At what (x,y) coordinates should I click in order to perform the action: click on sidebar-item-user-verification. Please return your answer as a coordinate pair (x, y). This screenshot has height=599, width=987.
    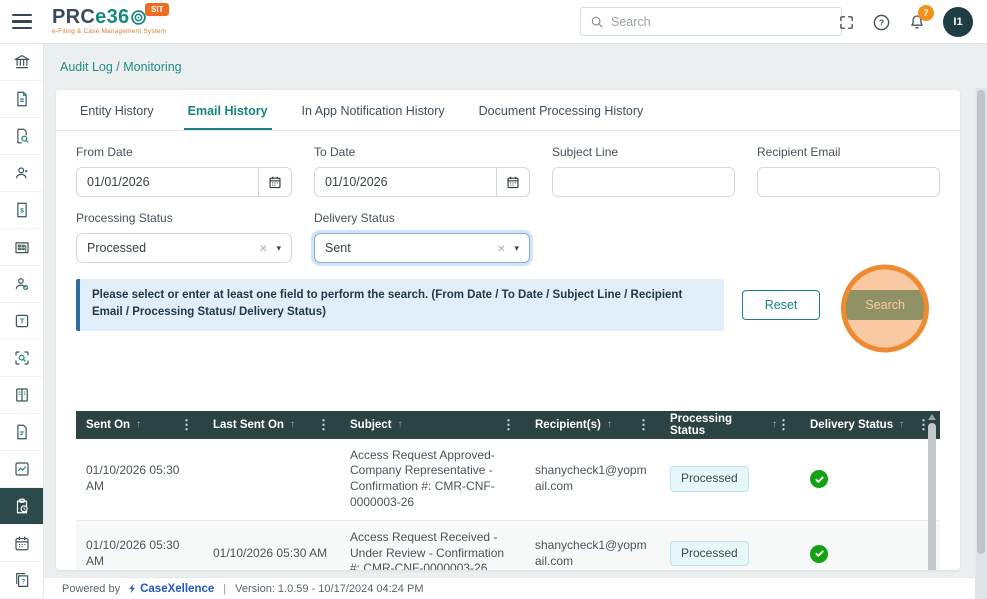
    Looking at the image, I should click on (21, 284).